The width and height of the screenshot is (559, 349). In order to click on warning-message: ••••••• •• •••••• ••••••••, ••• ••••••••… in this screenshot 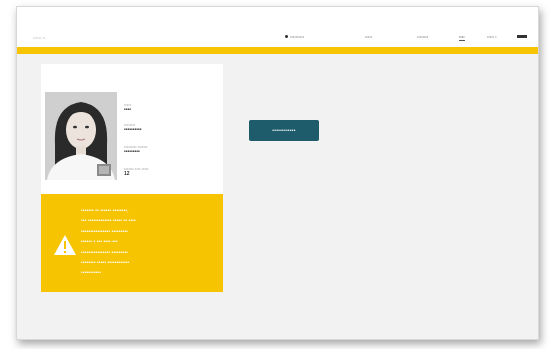, I will do `click(149, 242)`.